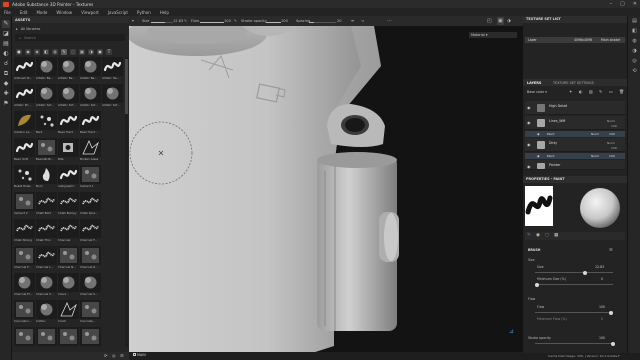 This screenshot has height=360, width=640. What do you see at coordinates (599, 267) in the screenshot?
I see `size-value: 12.83` at bounding box center [599, 267].